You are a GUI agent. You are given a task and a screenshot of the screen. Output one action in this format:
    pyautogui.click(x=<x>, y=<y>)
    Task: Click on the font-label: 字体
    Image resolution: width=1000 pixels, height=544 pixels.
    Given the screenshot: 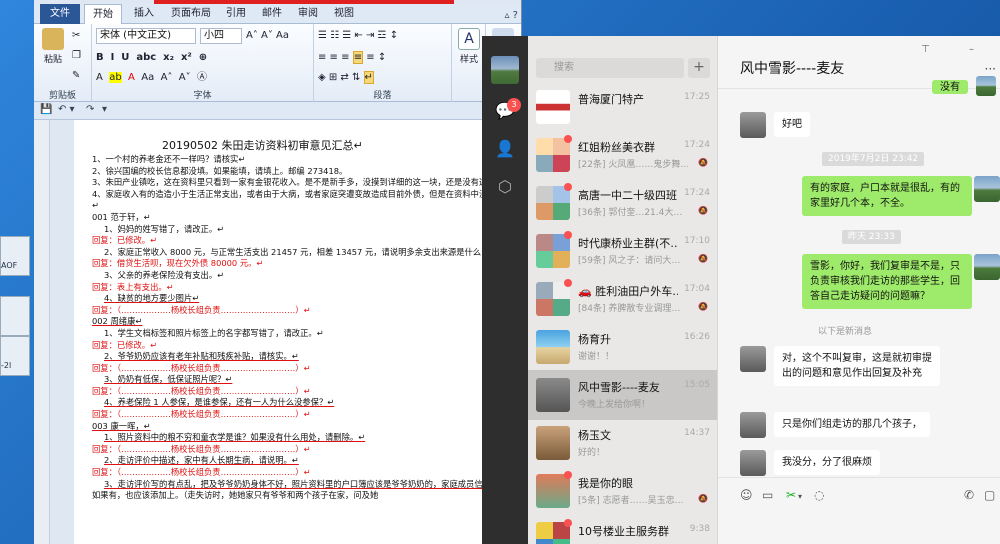 What is the action you would take?
    pyautogui.click(x=202, y=96)
    